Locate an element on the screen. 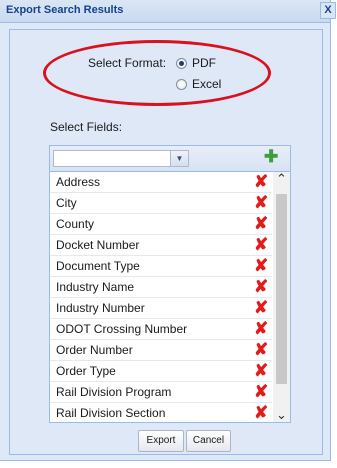 The width and height of the screenshot is (337, 468). field-name: Document Type is located at coordinates (98, 266).